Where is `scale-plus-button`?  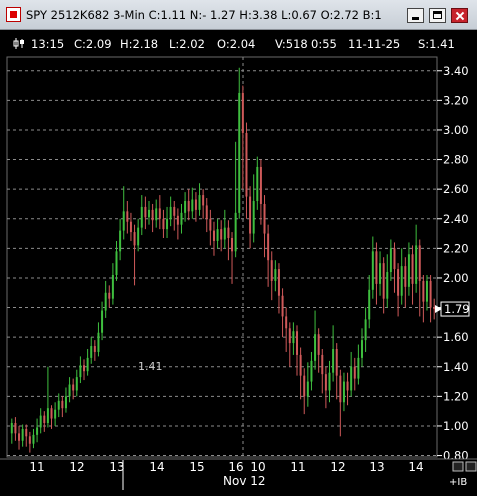
scale-plus-button is located at coordinates (471, 466).